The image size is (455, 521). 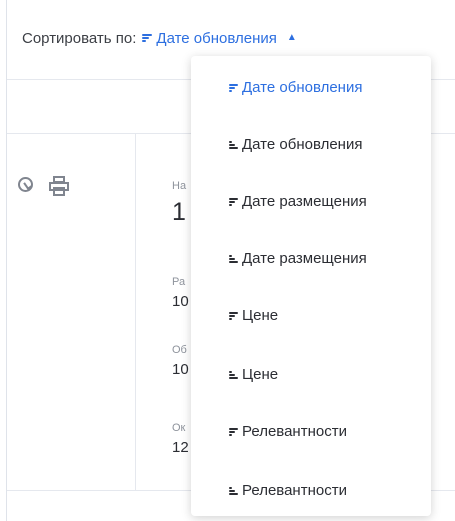 I want to click on sort-option-price-asc: Цене, so click(x=253, y=374).